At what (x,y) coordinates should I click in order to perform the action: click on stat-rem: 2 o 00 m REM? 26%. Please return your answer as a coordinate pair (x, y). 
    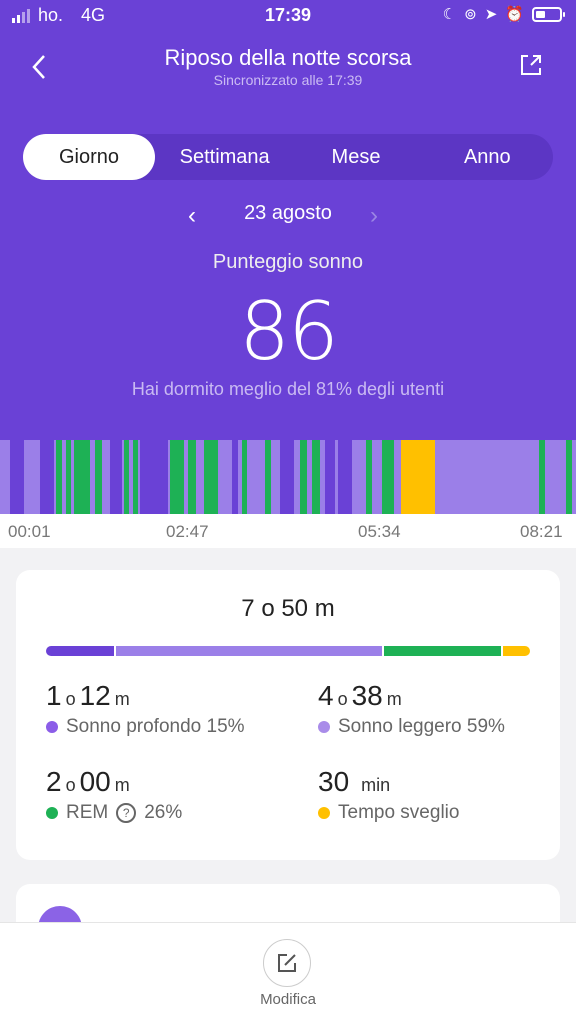
    Looking at the image, I should click on (114, 794).